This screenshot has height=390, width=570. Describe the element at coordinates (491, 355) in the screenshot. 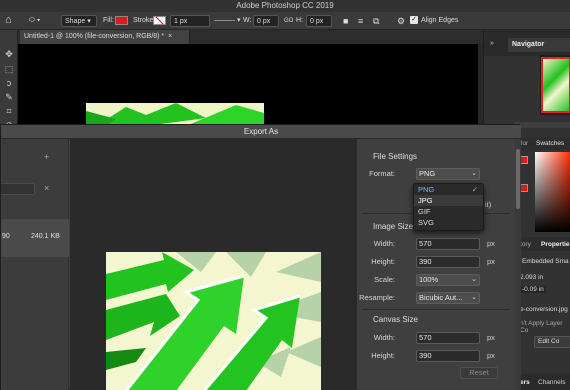

I see `canvas-height-unit: px` at that location.